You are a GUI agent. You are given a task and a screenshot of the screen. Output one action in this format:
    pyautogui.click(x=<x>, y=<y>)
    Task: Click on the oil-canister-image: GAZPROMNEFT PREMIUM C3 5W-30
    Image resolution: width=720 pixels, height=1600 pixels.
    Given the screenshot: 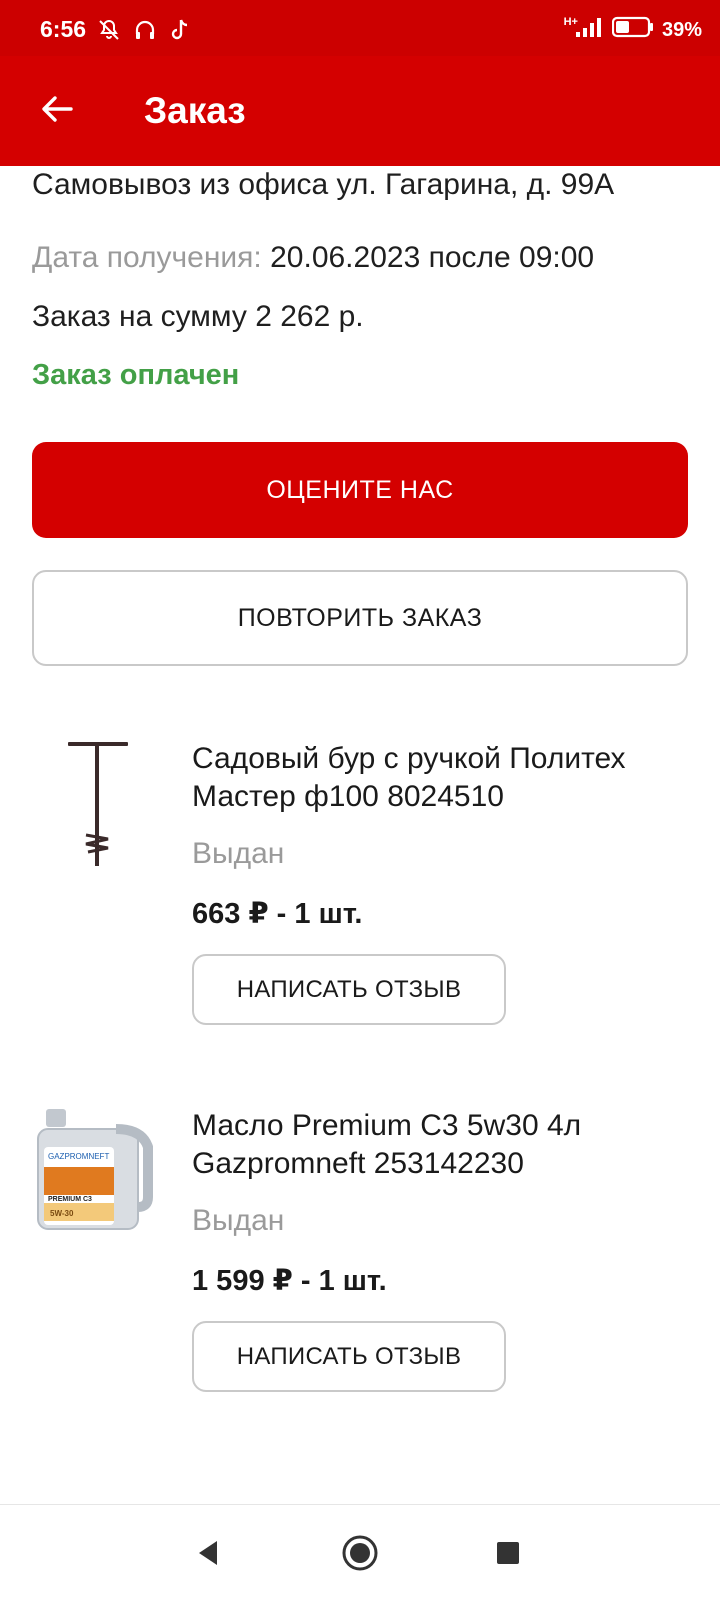 What is the action you would take?
    pyautogui.click(x=95, y=1172)
    